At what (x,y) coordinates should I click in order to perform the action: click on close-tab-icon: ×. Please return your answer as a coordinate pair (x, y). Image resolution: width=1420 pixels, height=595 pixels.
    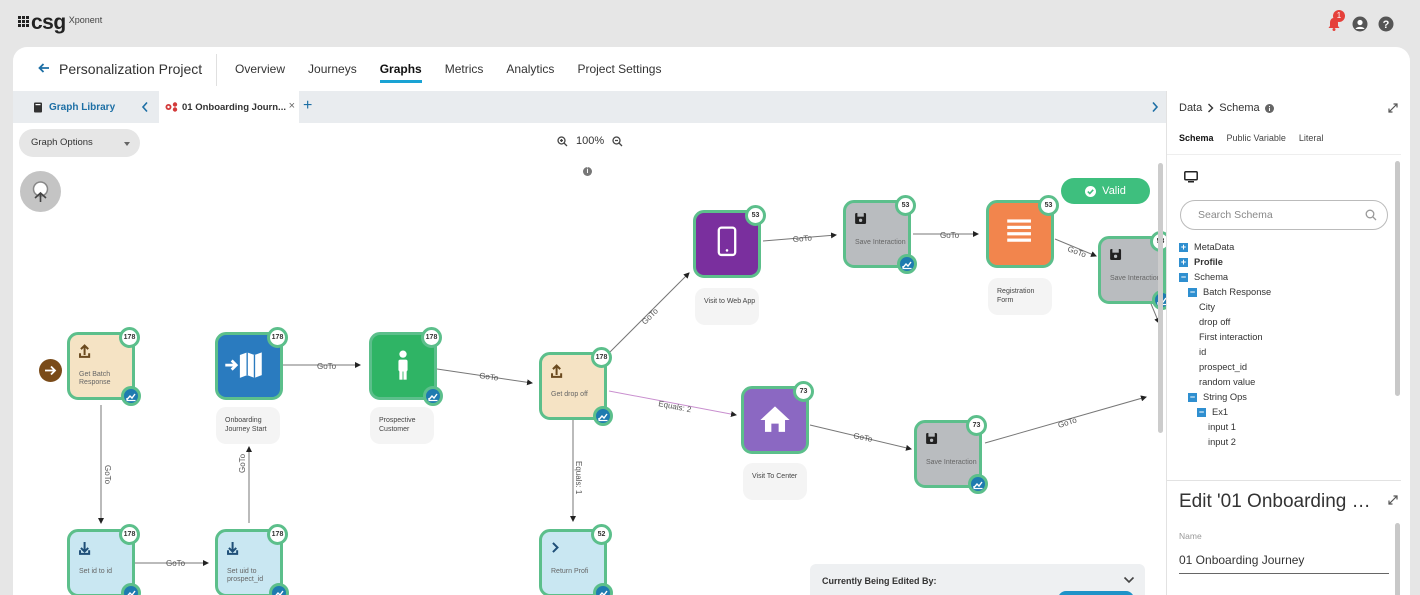
    Looking at the image, I should click on (292, 106).